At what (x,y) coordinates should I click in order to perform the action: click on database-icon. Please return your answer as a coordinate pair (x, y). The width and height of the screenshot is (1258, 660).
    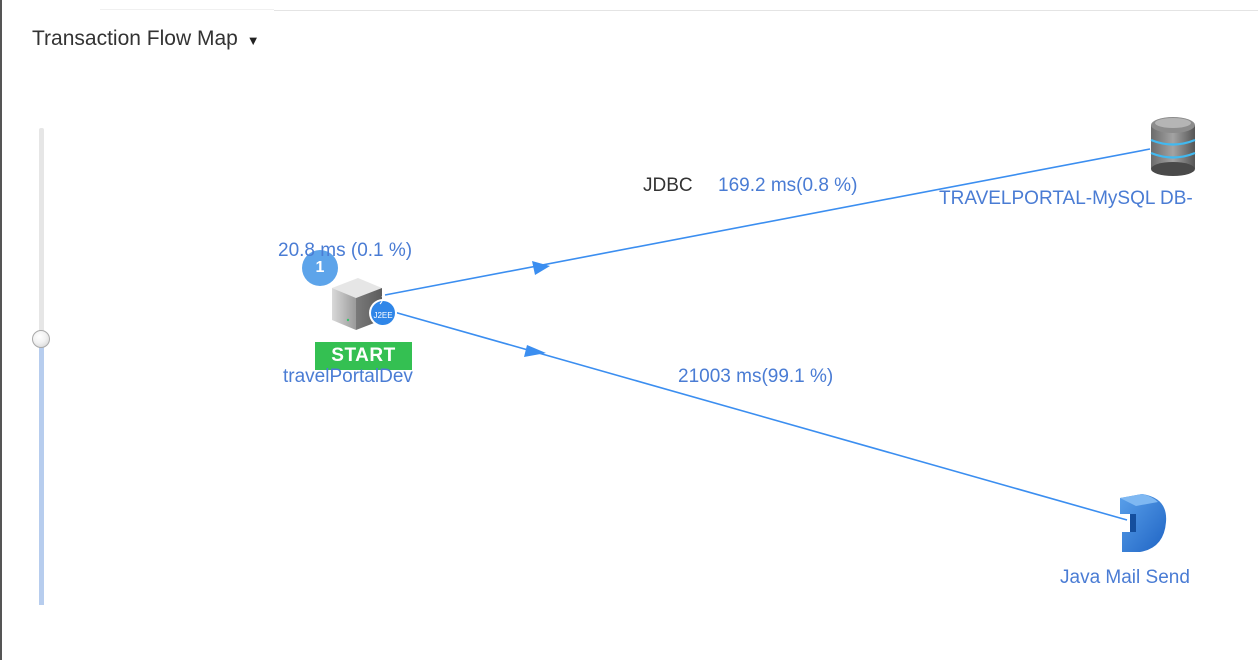
    Looking at the image, I should click on (1173, 146).